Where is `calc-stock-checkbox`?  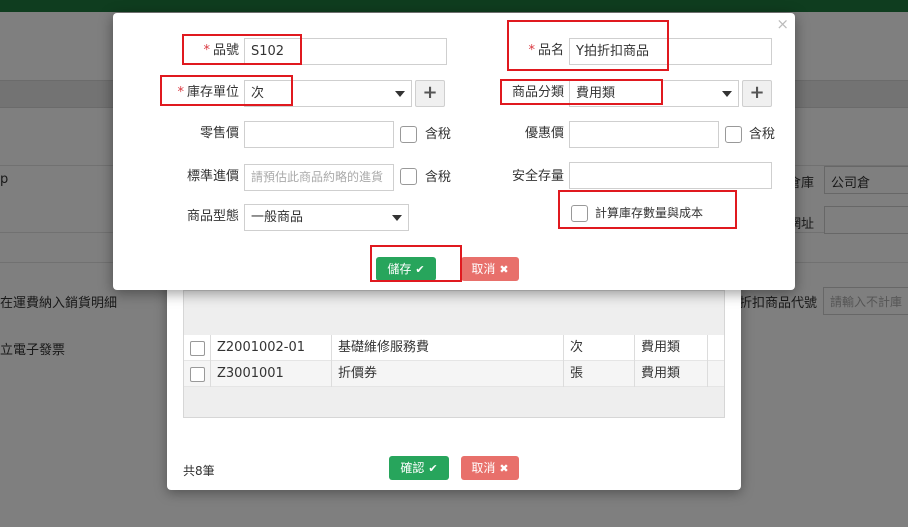 calc-stock-checkbox is located at coordinates (579, 213).